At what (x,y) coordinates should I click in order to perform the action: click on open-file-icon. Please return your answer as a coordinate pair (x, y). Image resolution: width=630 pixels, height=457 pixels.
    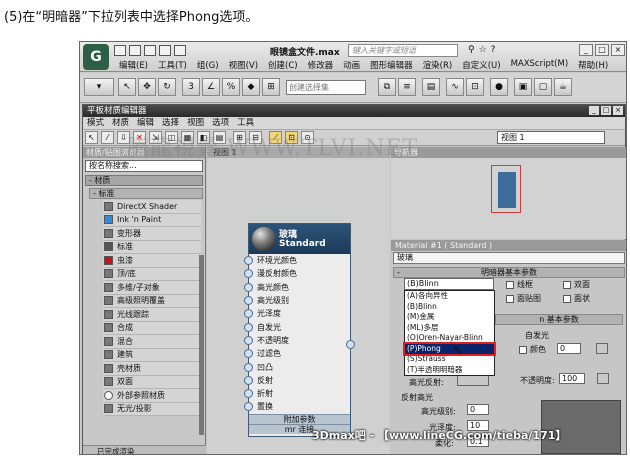
    Looking at the image, I should click on (135, 50).